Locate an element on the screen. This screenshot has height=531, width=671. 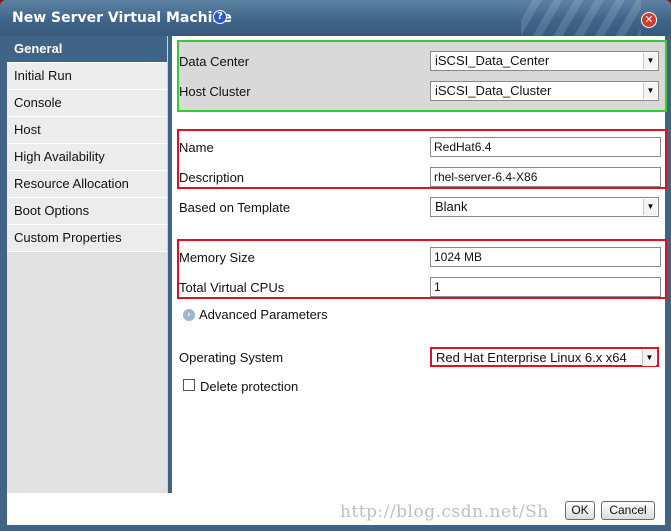
sidebar-empty-area is located at coordinates (87, 372).